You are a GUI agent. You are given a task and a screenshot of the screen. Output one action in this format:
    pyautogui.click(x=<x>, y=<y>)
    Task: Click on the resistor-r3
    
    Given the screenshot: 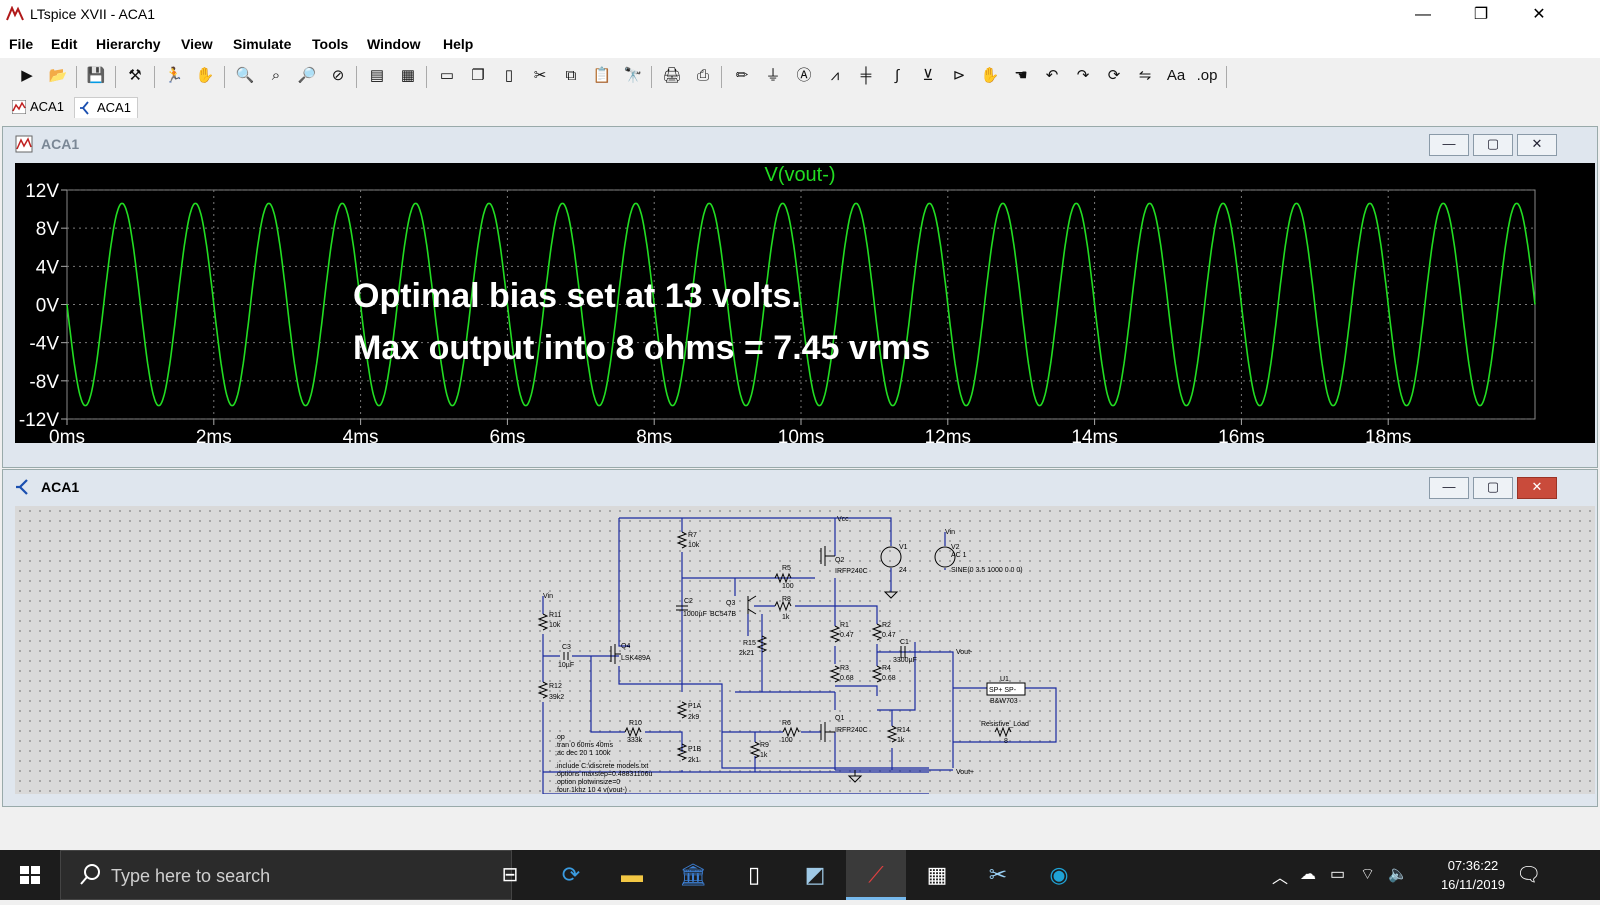 What is the action you would take?
    pyautogui.click(x=835, y=674)
    